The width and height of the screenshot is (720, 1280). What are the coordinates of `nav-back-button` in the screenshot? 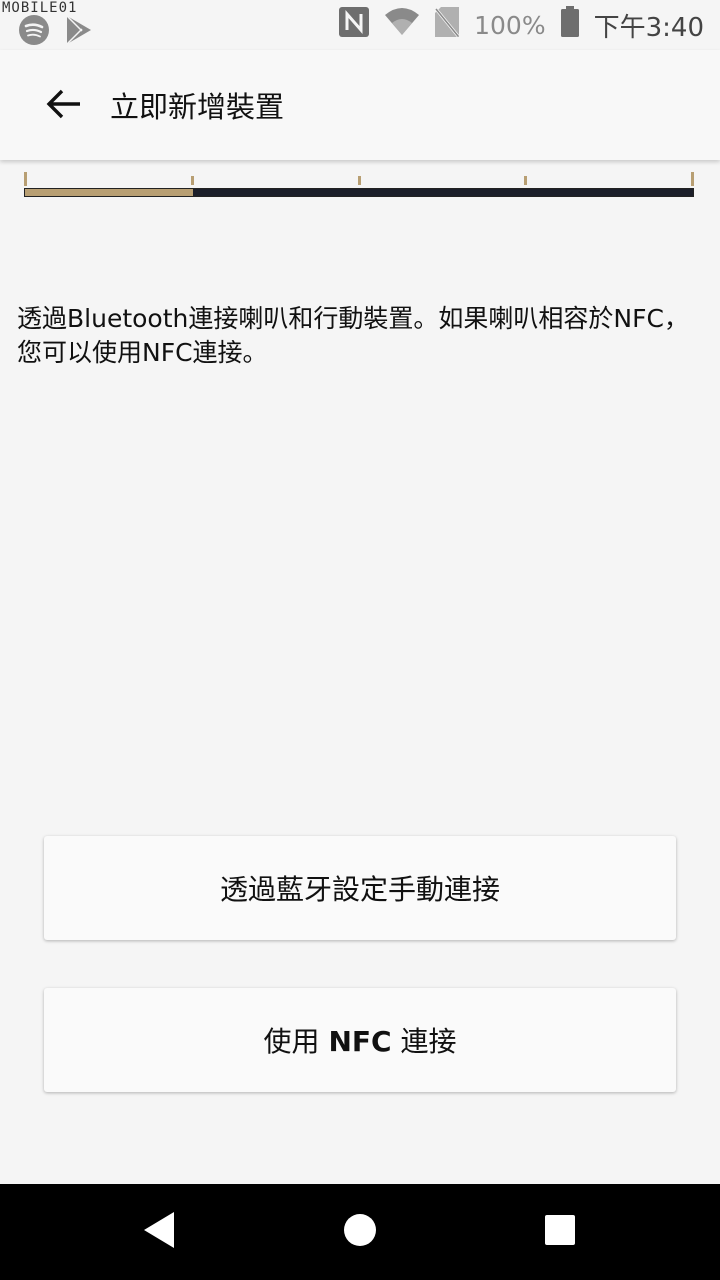 It's located at (160, 1232).